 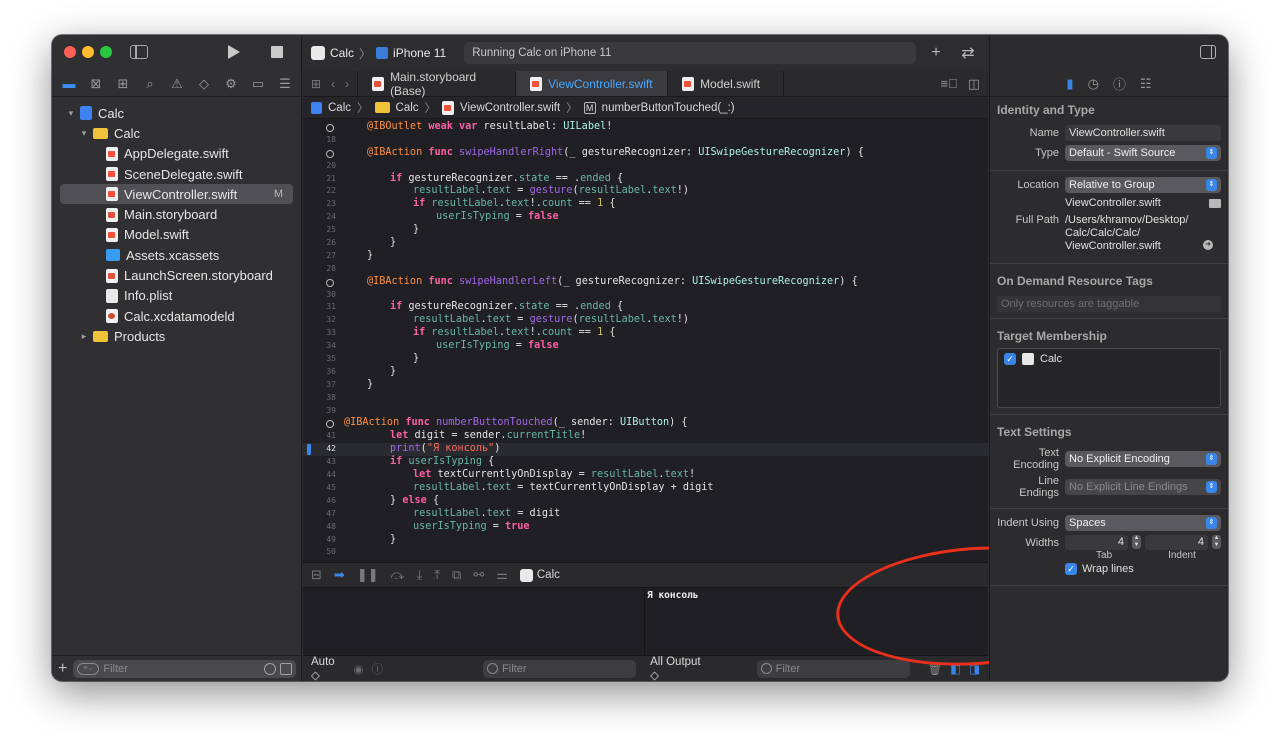 What do you see at coordinates (1071, 569) in the screenshot?
I see `wrap-lines-checkbox: ✓` at bounding box center [1071, 569].